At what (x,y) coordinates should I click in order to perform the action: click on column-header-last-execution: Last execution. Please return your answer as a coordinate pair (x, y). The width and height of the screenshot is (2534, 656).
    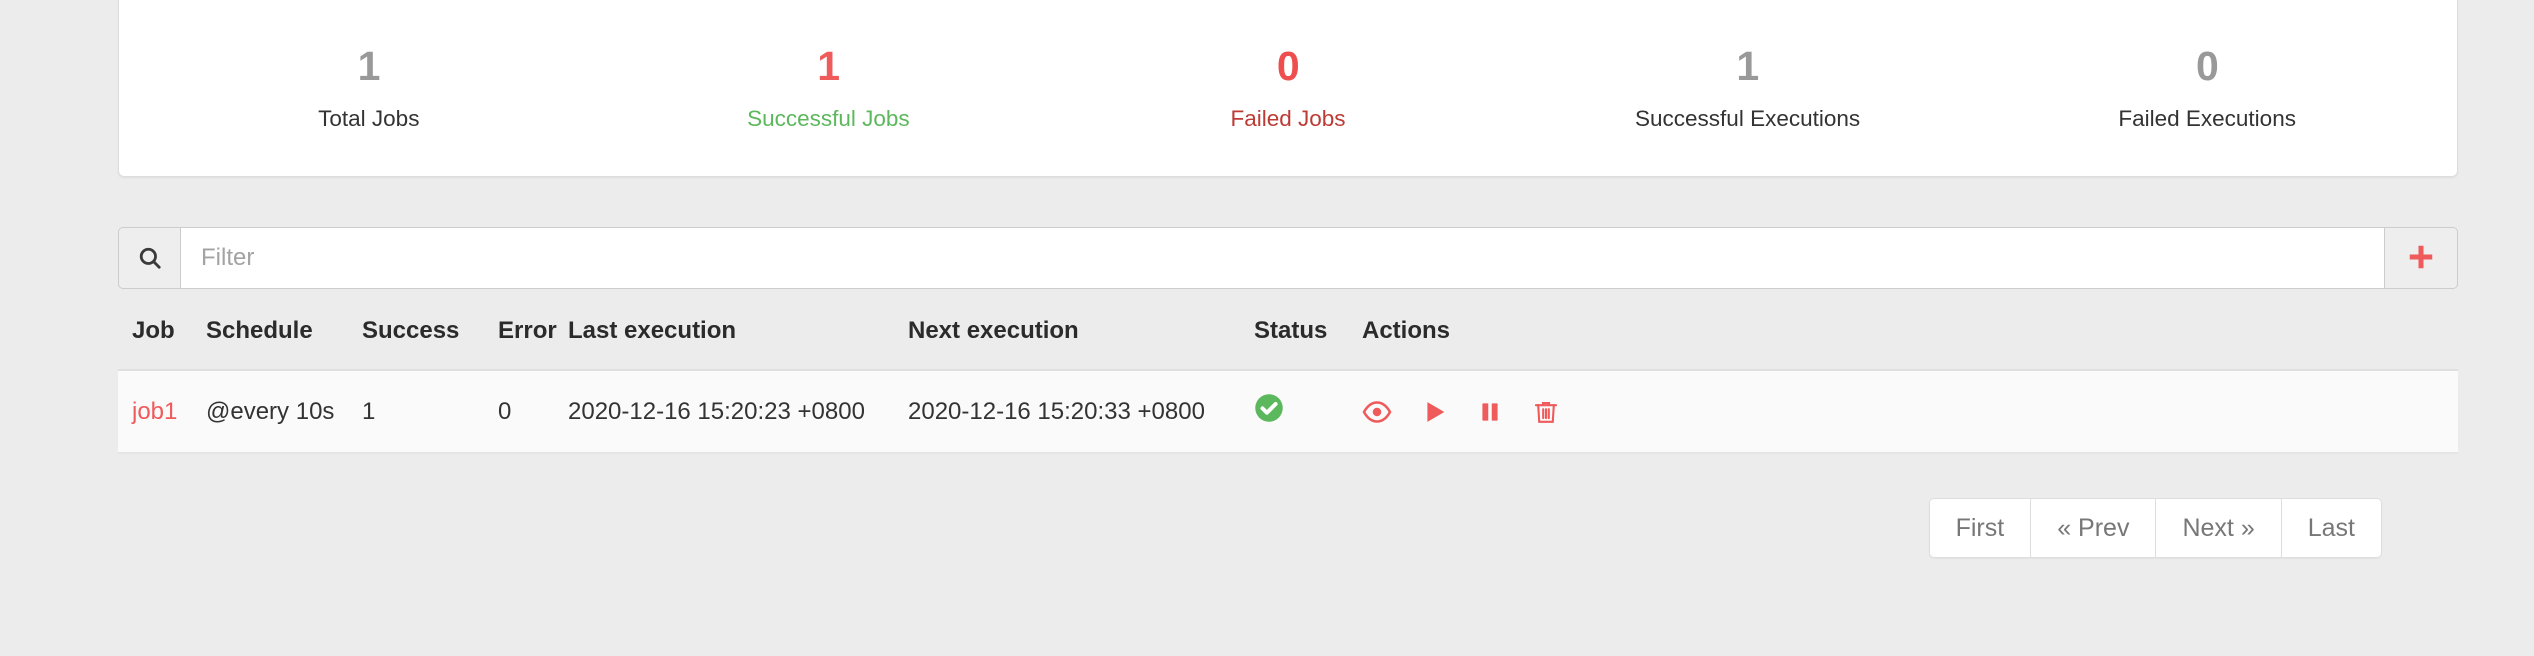
    Looking at the image, I should click on (652, 330).